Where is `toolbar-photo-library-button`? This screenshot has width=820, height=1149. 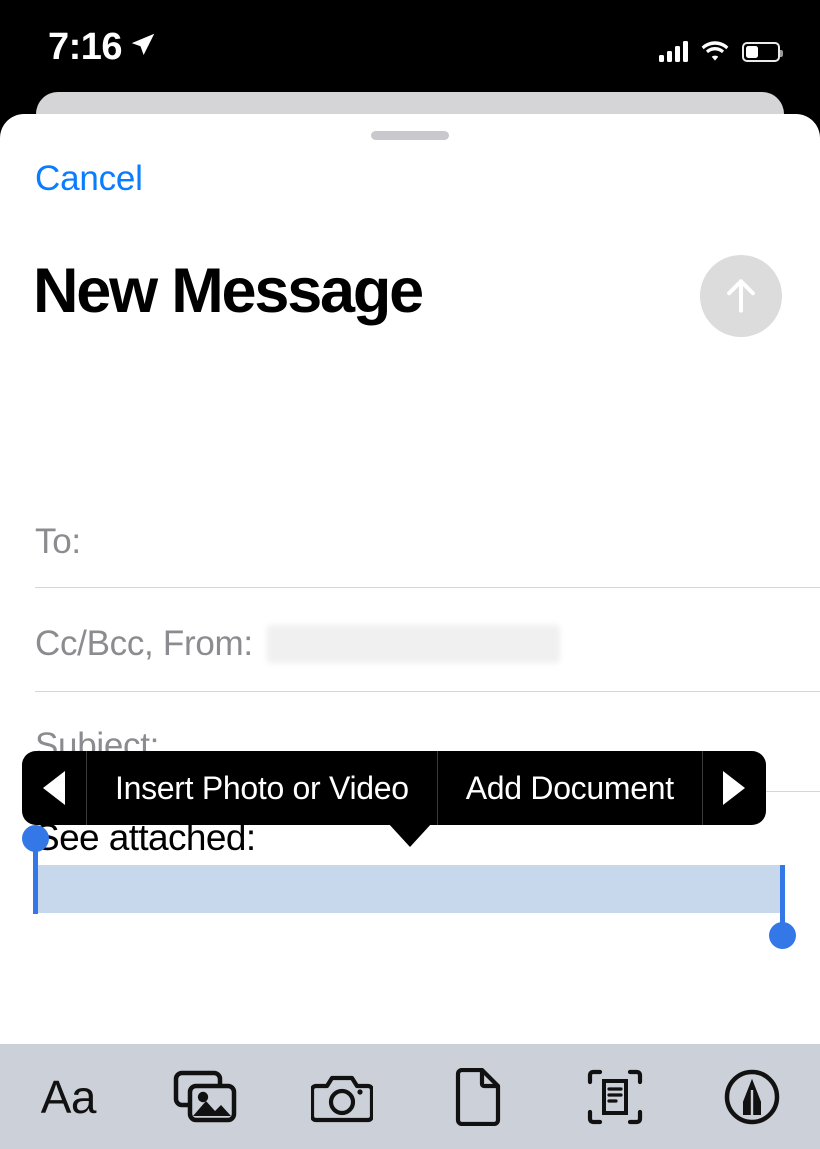 toolbar-photo-library-button is located at coordinates (205, 1096).